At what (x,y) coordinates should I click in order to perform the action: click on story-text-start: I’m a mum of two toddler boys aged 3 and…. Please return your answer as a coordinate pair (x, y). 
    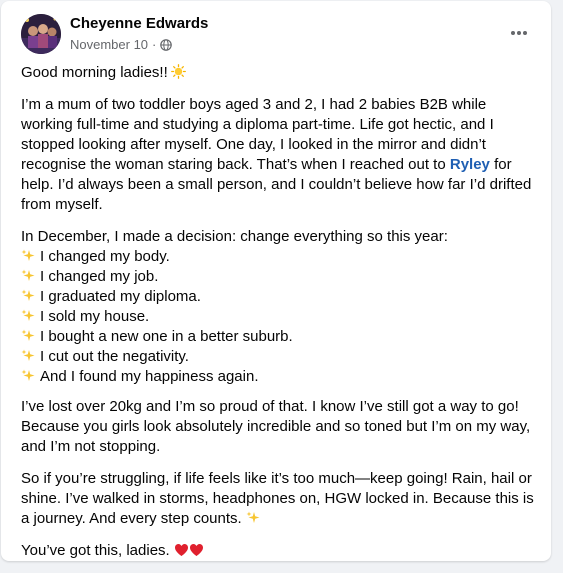
    Looking at the image, I should click on (257, 134).